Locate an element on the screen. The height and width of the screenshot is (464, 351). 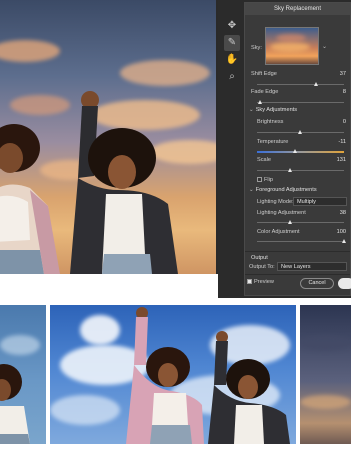
lighting-adjustment-value: 38 is located at coordinates (343, 213).